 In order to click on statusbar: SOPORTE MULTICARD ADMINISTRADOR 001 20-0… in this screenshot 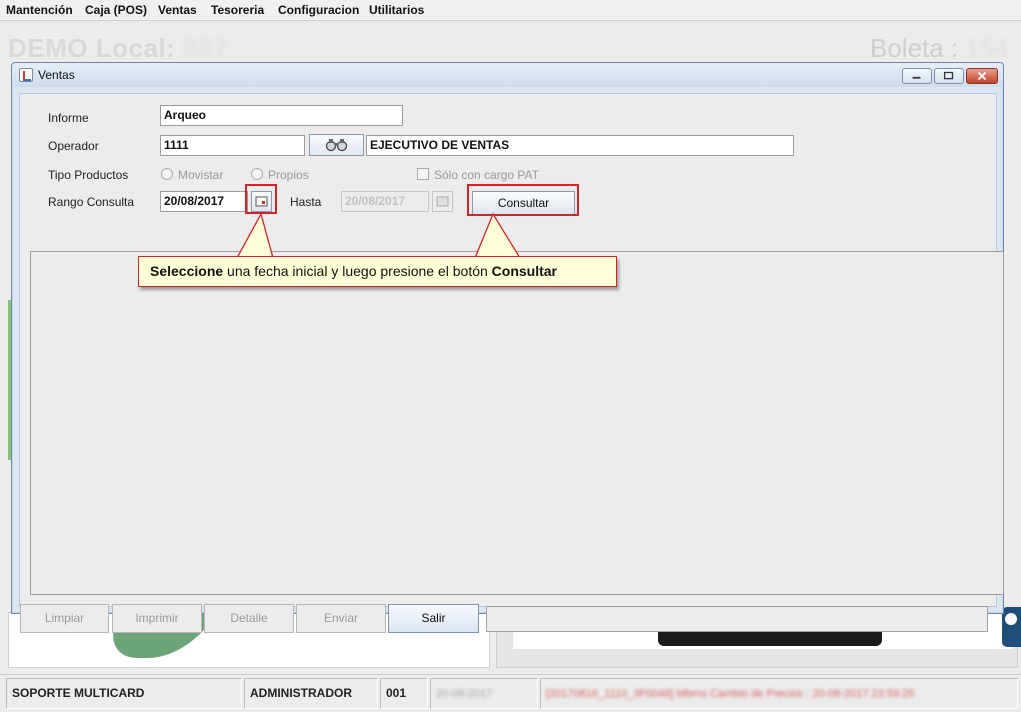, I will do `click(510, 693)`.